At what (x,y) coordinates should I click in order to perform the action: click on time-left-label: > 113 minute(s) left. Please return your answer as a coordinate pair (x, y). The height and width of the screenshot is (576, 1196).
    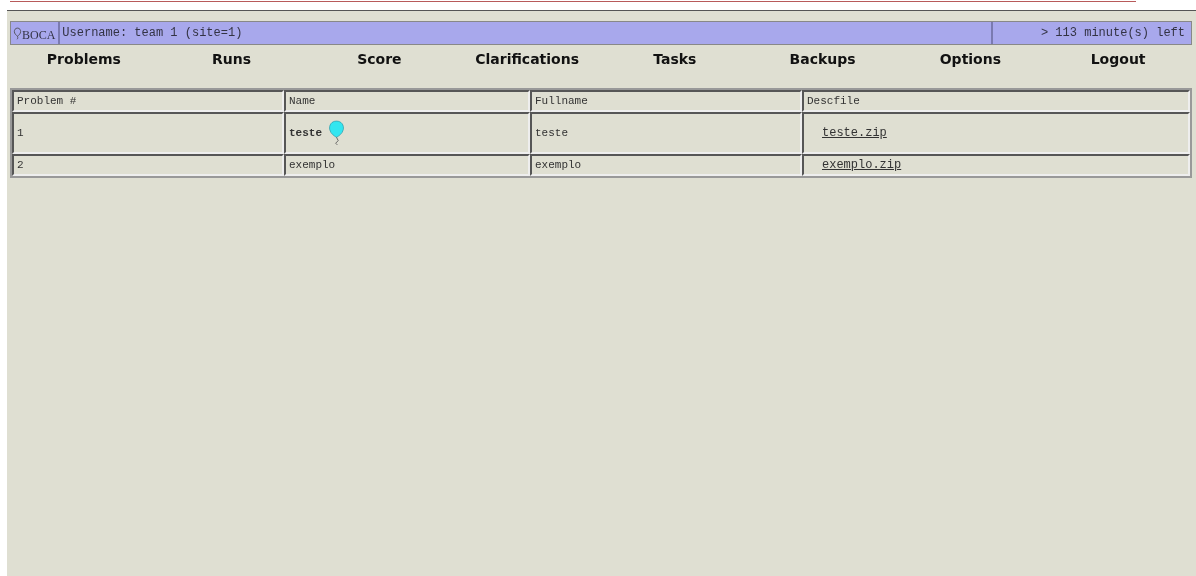
    Looking at the image, I should click on (1091, 33).